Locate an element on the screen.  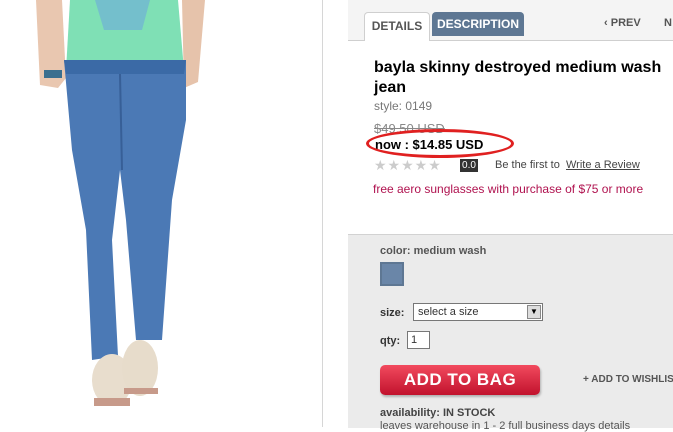
add-to-wishlist-link: + ADD TO WISHLIS is located at coordinates (628, 379).